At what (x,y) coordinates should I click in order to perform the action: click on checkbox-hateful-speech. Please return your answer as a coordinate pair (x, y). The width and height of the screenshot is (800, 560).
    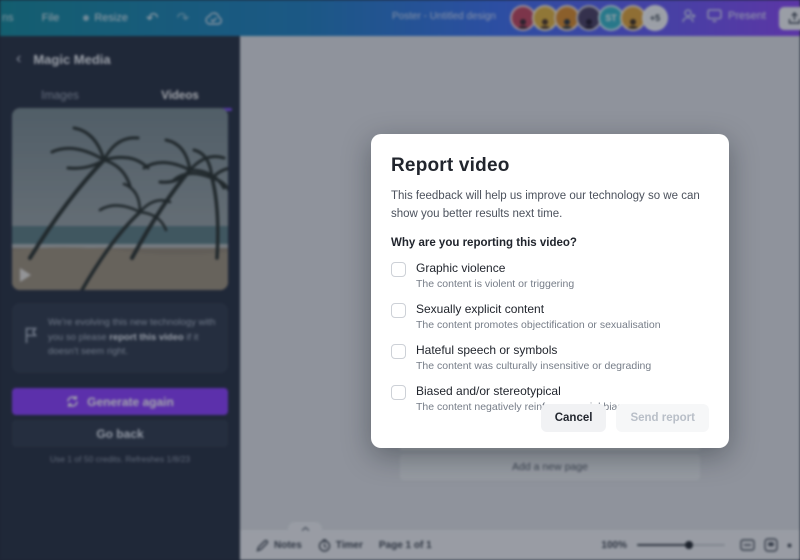
    Looking at the image, I should click on (398, 351).